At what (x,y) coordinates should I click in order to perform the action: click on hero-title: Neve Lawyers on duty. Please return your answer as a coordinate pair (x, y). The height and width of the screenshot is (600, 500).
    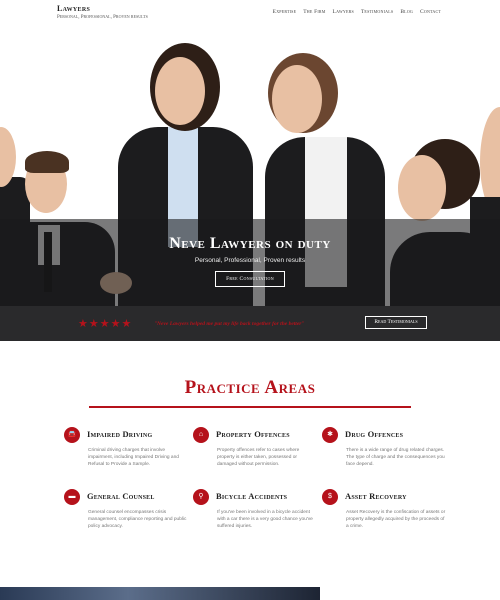
    Looking at the image, I should click on (250, 243).